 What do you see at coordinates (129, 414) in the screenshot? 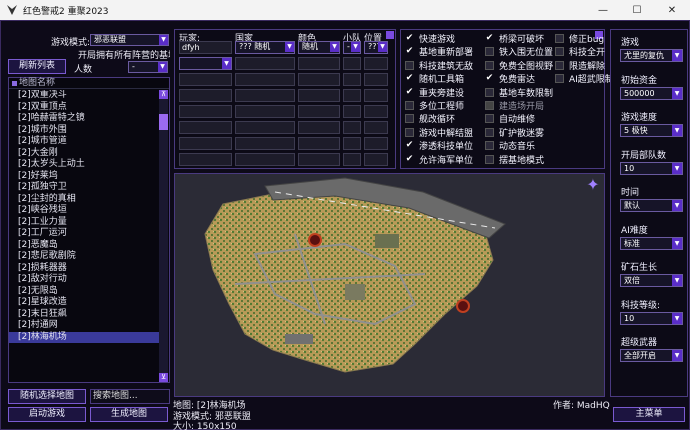
I see `generate-map-button: 生成地图` at bounding box center [129, 414].